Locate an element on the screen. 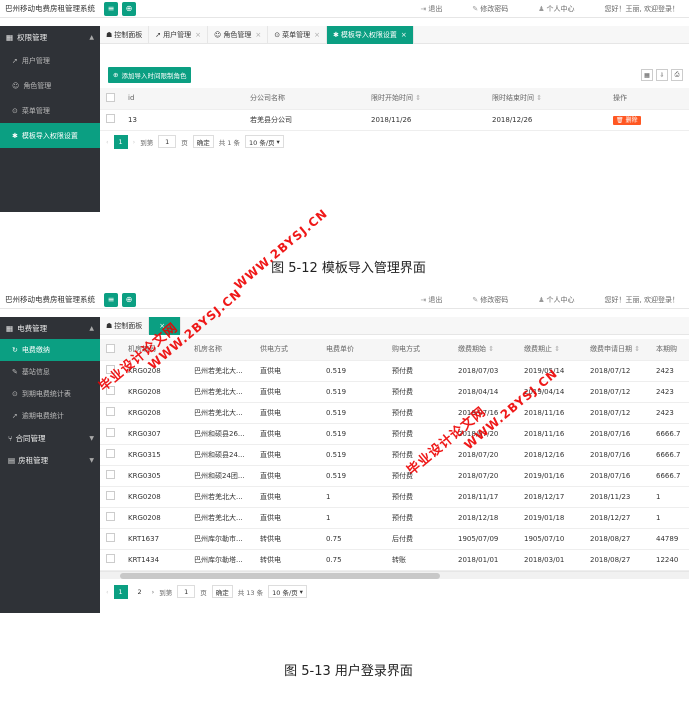 This screenshot has height=711, width=697. col-purchase-type: 购电方式 is located at coordinates (419, 350).